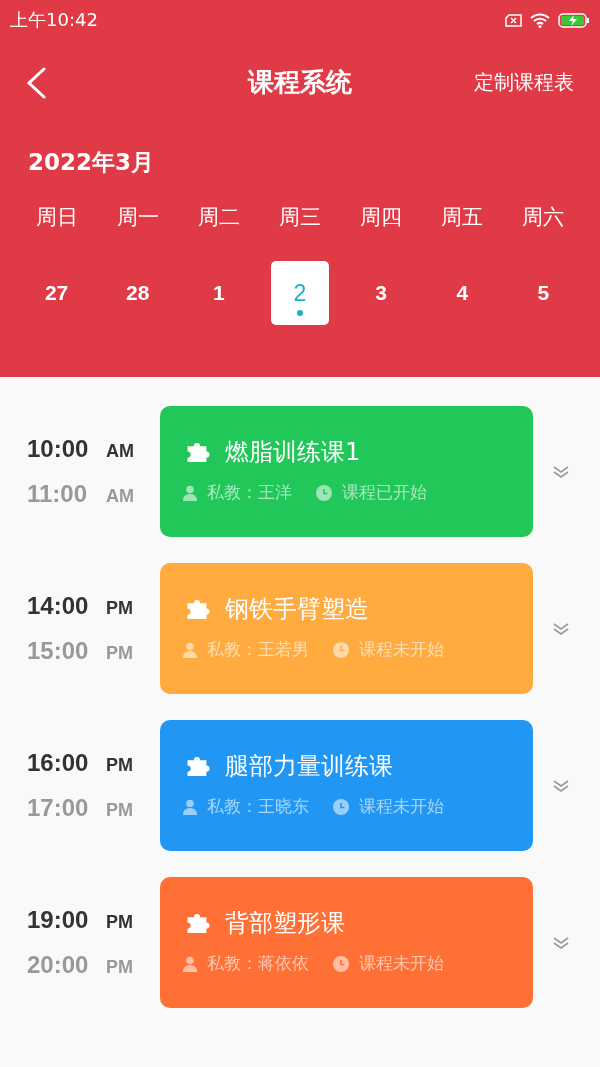 The image size is (600, 1067). What do you see at coordinates (258, 963) in the screenshot?
I see `coach-label: 私教：蒋依依` at bounding box center [258, 963].